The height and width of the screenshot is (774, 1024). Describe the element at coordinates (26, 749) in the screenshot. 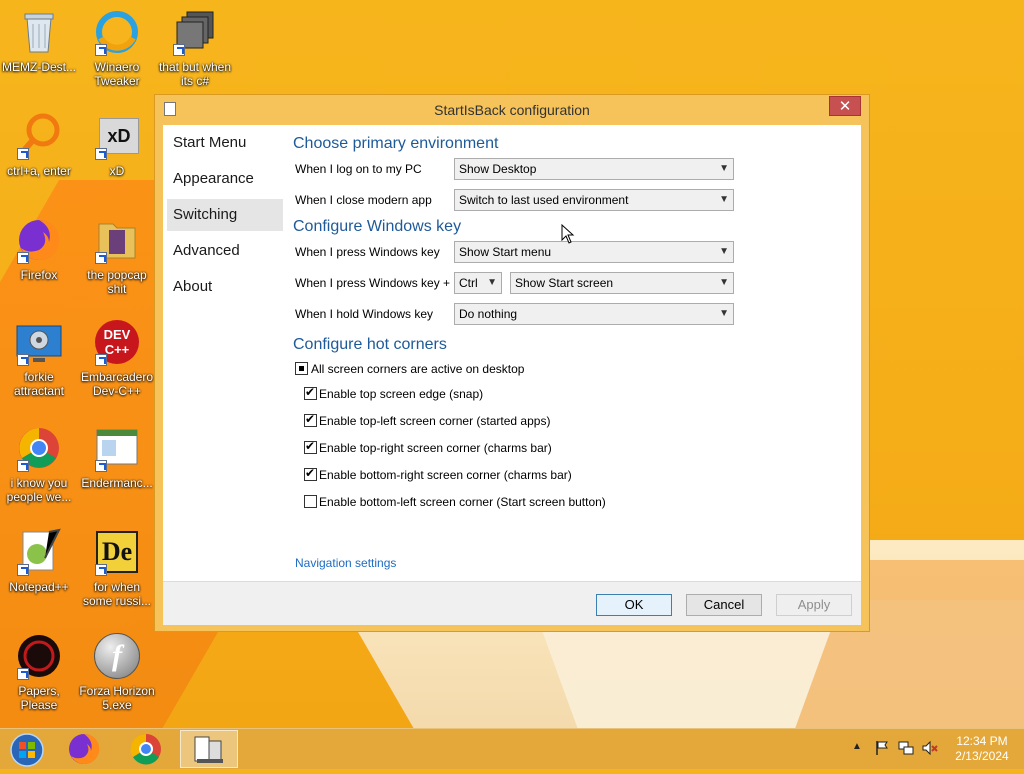

I see `start-button` at that location.